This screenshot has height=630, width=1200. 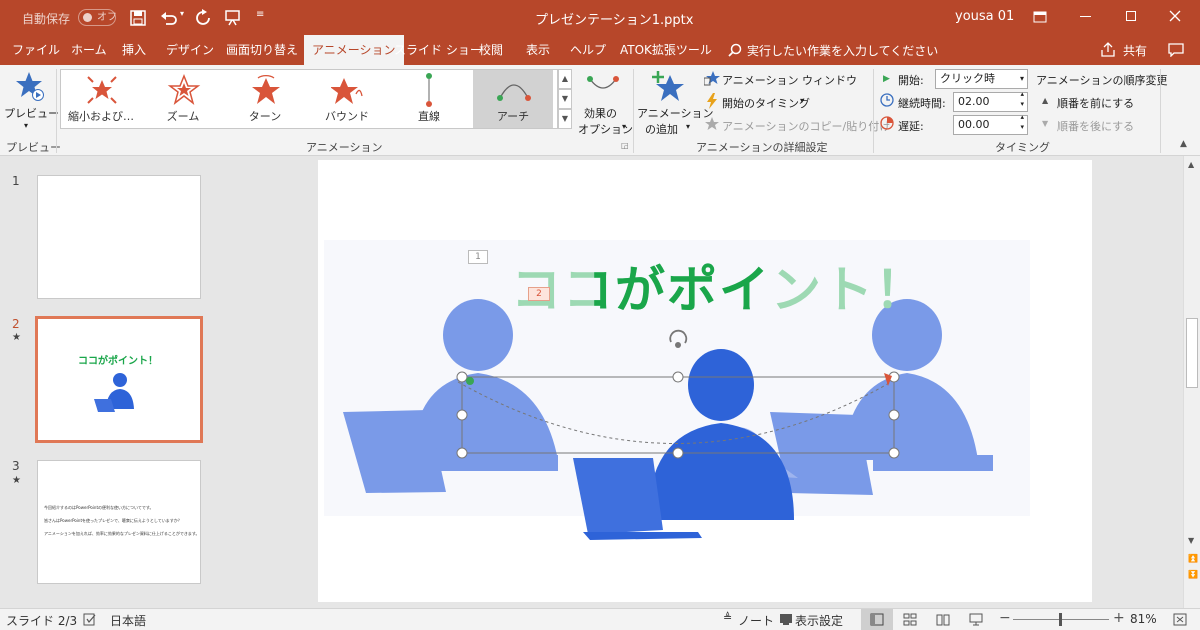 What do you see at coordinates (603, 82) in the screenshot?
I see `effect-options-icon` at bounding box center [603, 82].